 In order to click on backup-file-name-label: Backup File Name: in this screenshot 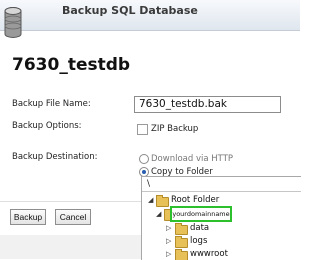, I will do `click(51, 104)`.